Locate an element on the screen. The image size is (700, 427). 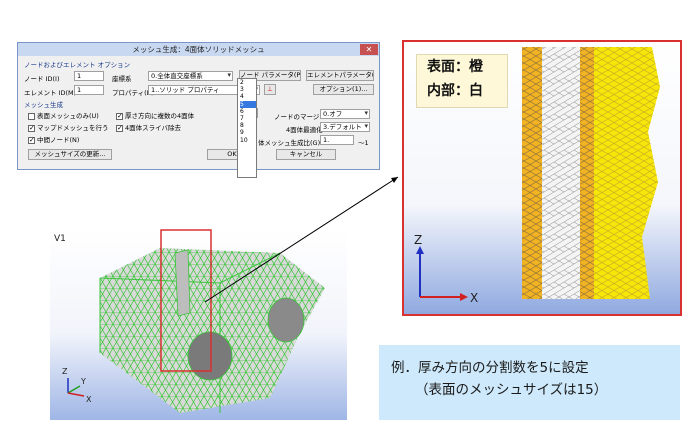
node-merge-label: ノードのマージ is located at coordinates (297, 117).